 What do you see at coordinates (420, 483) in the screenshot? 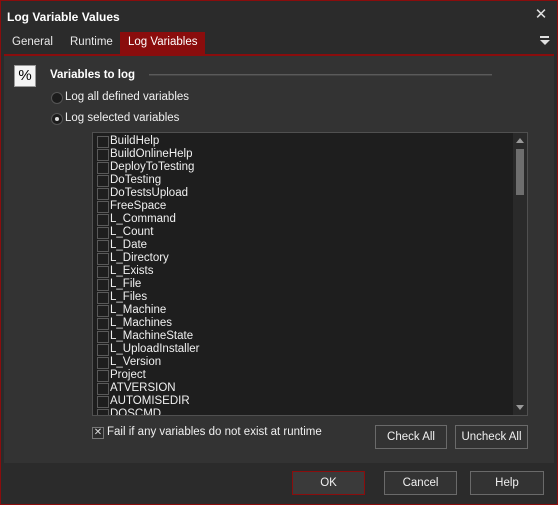
I see `cancel-button: Cancel` at bounding box center [420, 483].